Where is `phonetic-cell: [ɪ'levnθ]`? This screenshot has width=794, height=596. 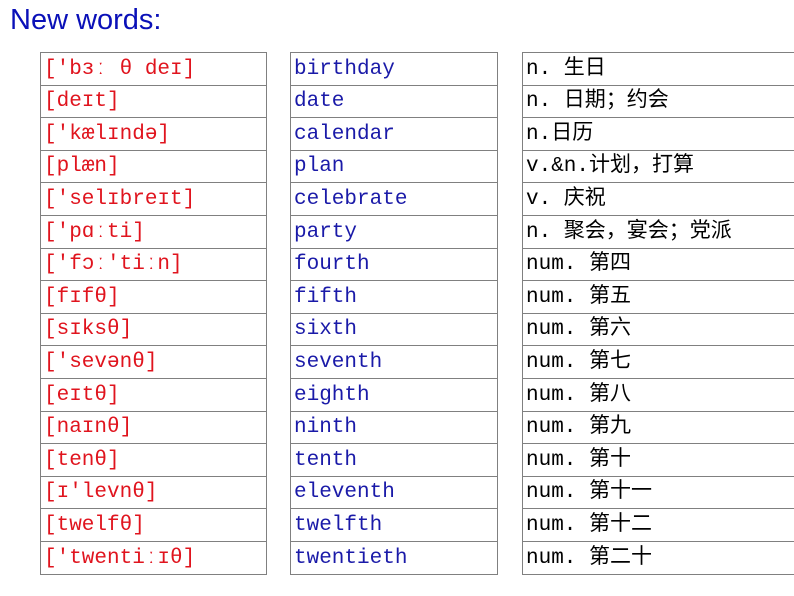 phonetic-cell: [ɪ'levnθ] is located at coordinates (153, 492).